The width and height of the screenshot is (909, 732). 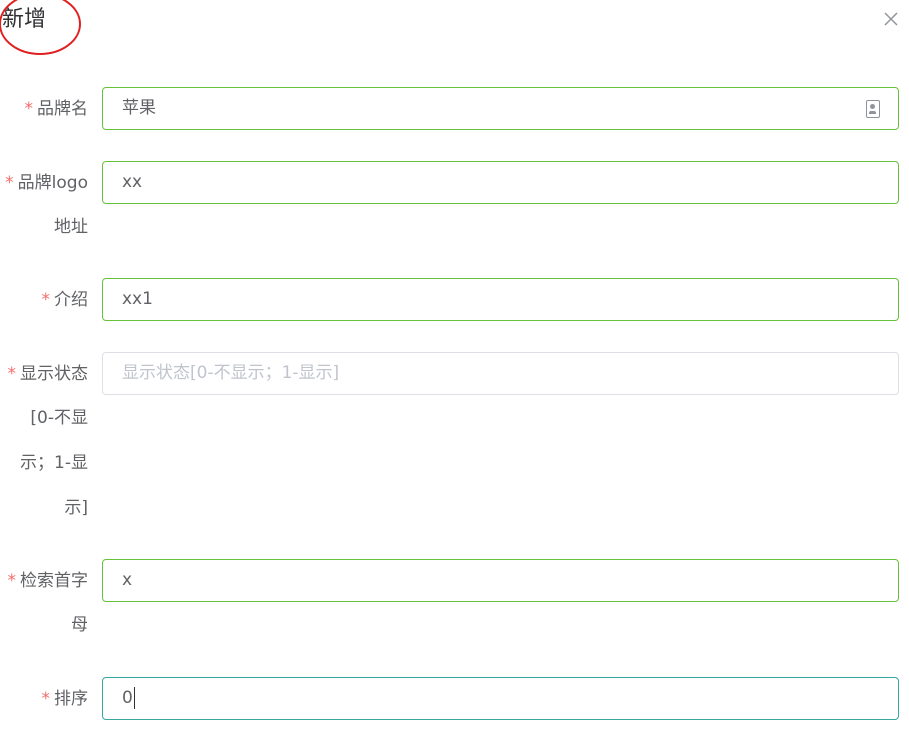 I want to click on brand-name-input: 苹果, so click(x=500, y=108).